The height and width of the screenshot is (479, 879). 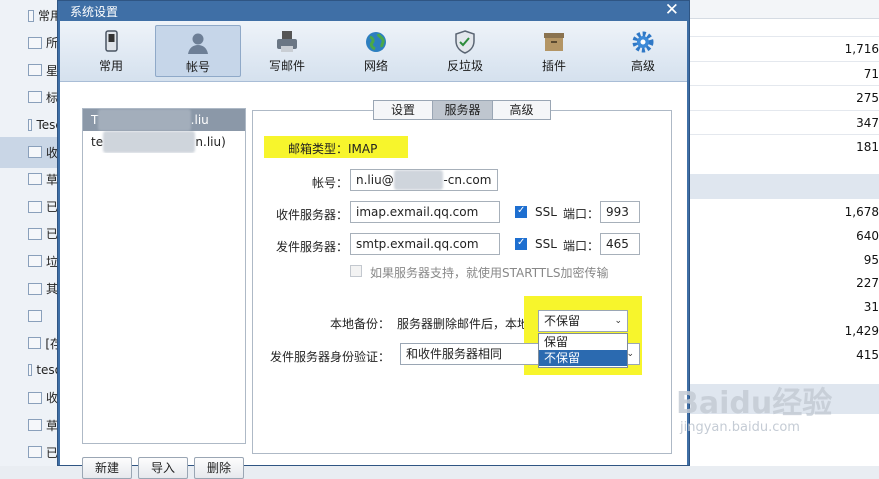 What do you see at coordinates (329, 357) in the screenshot?
I see `auth-label: 发件服务器身份验证：` at bounding box center [329, 357].